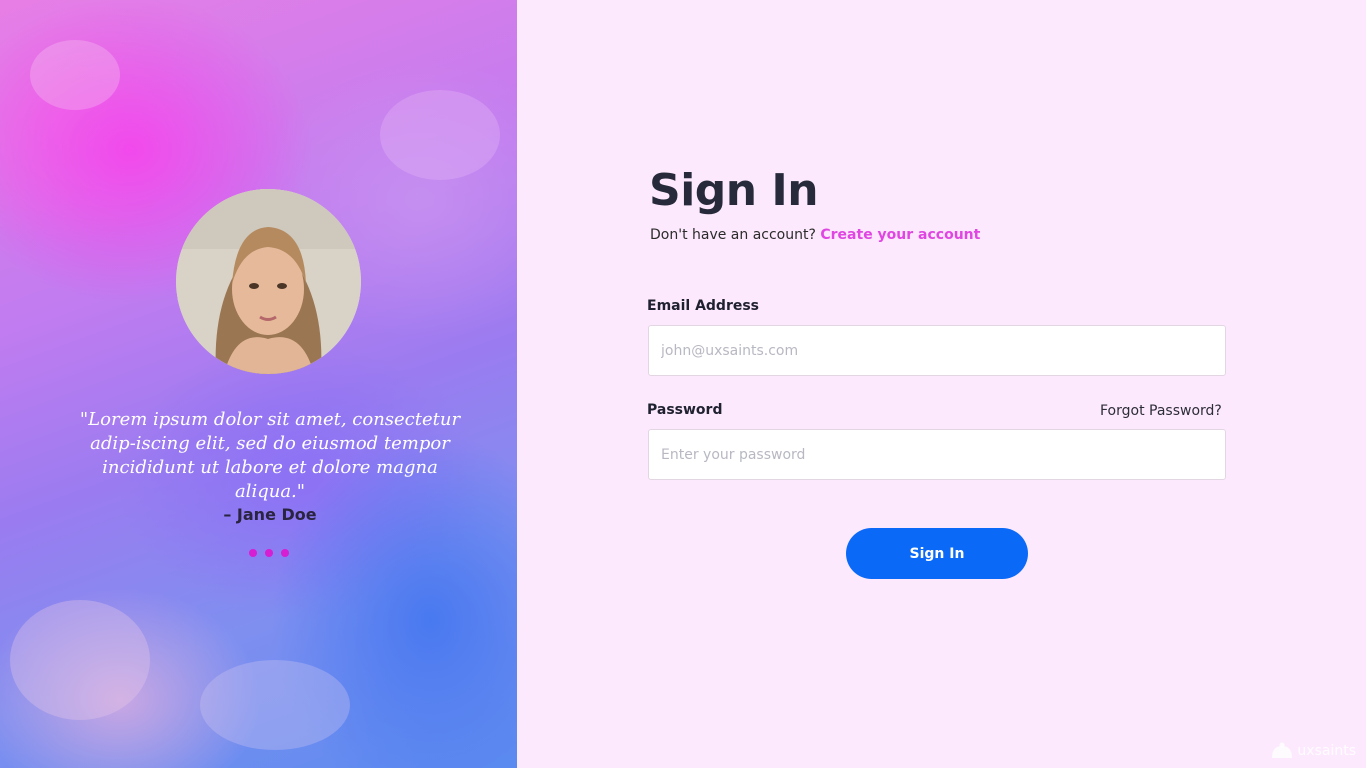 This screenshot has height=768, width=1366. What do you see at coordinates (734, 190) in the screenshot?
I see `page-title: Sign In` at bounding box center [734, 190].